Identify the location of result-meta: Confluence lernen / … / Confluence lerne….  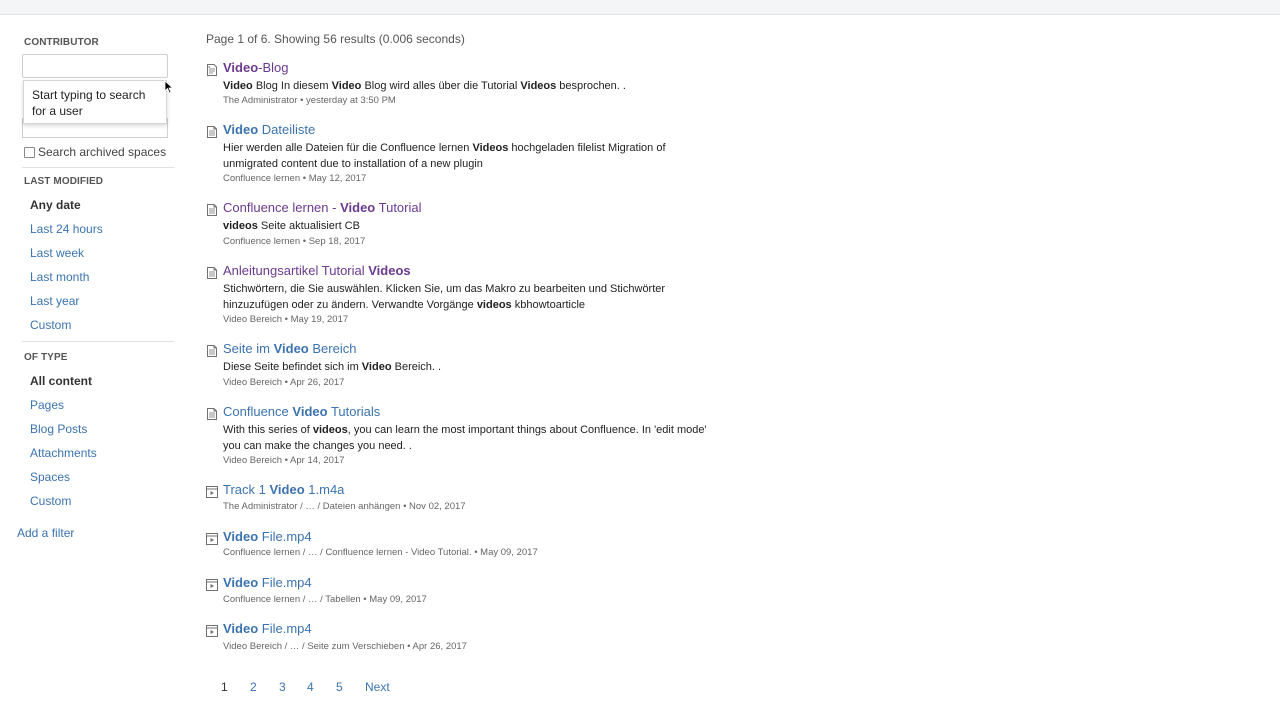
(380, 552).